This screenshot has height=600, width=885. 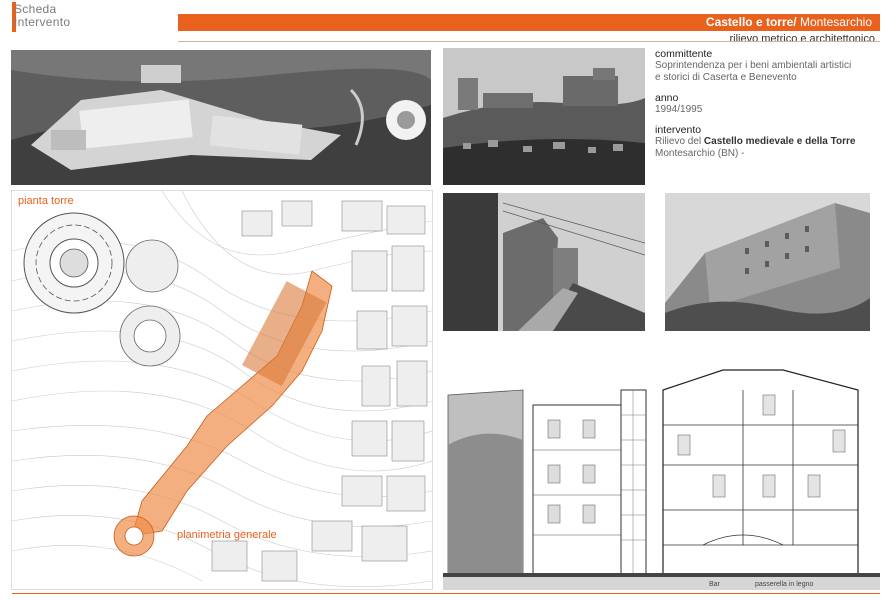 What do you see at coordinates (726, 77) in the screenshot?
I see `committente-text-2: e storici di Caserta e Benevento` at bounding box center [726, 77].